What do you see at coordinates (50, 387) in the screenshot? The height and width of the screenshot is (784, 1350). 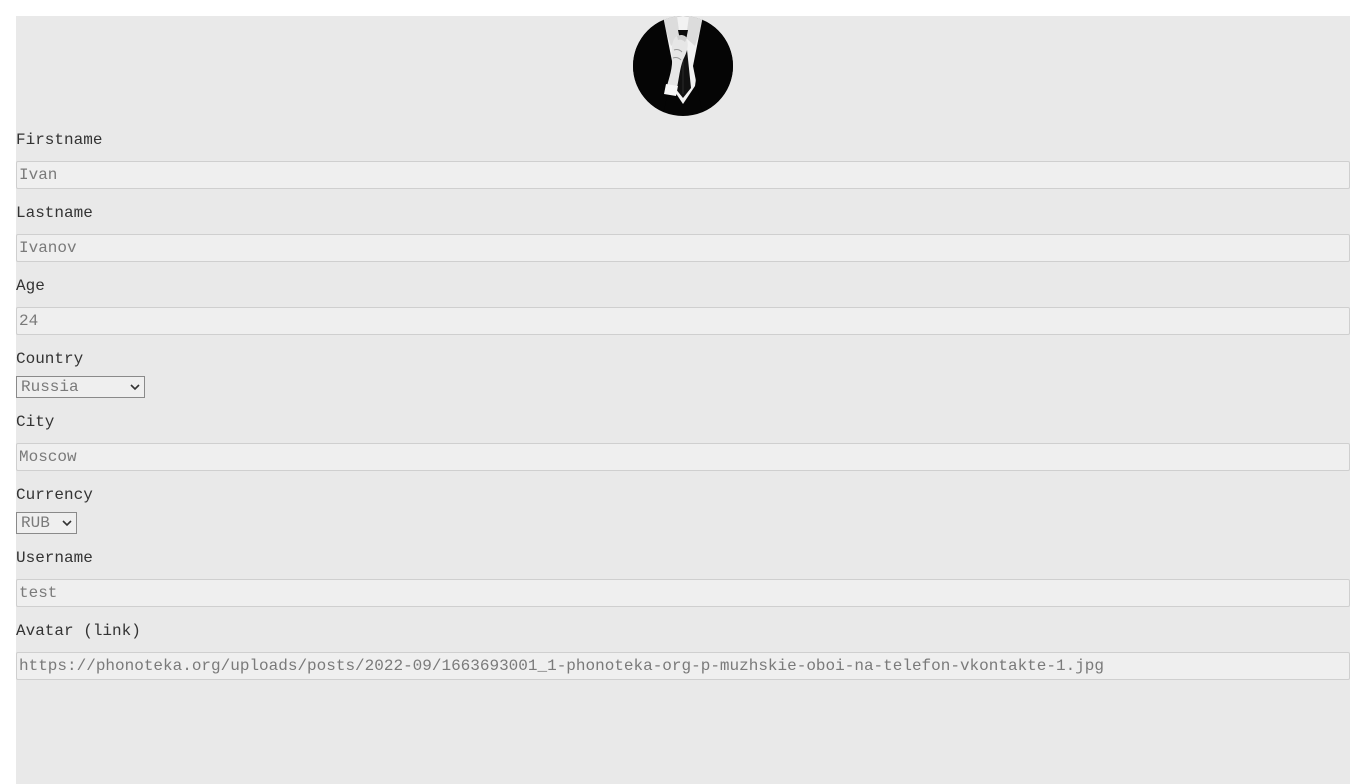 I see `country-select-value: Russia` at bounding box center [50, 387].